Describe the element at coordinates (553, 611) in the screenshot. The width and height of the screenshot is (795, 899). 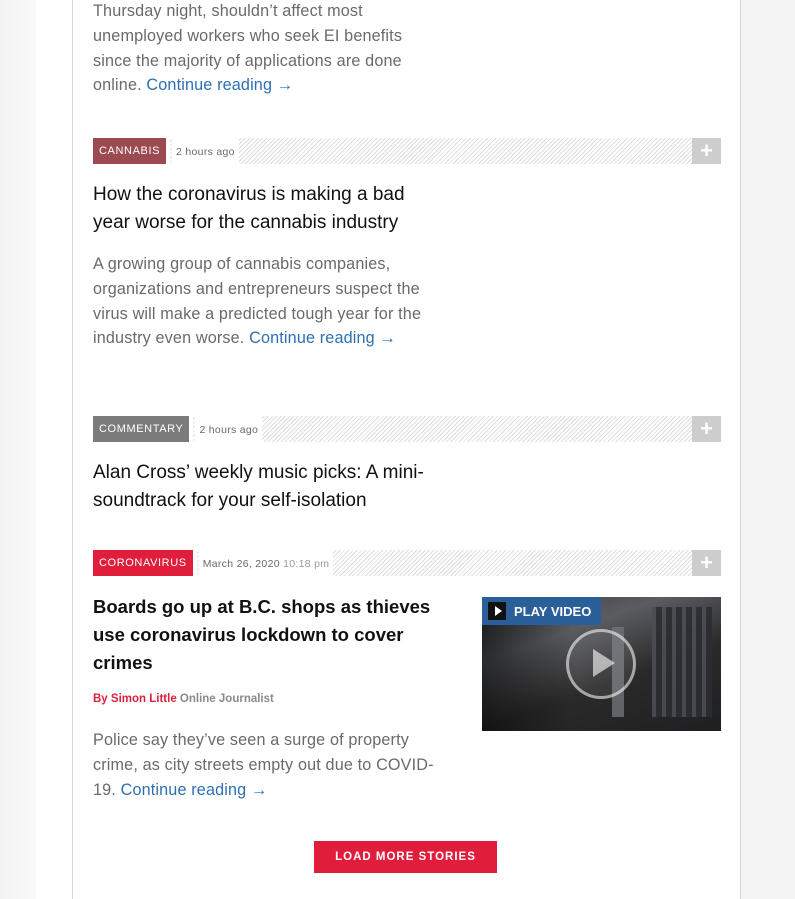
I see `play-video-label: PLAY VIDEO` at that location.